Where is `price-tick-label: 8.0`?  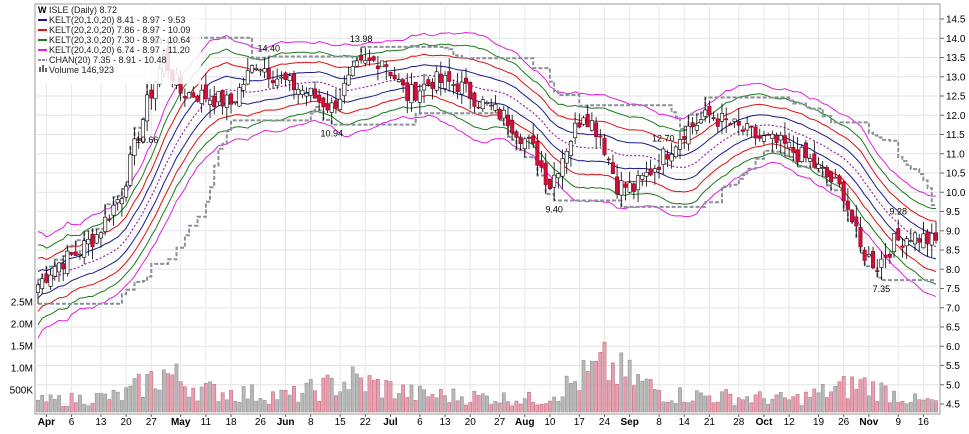 price-tick-label: 8.0 is located at coordinates (953, 270).